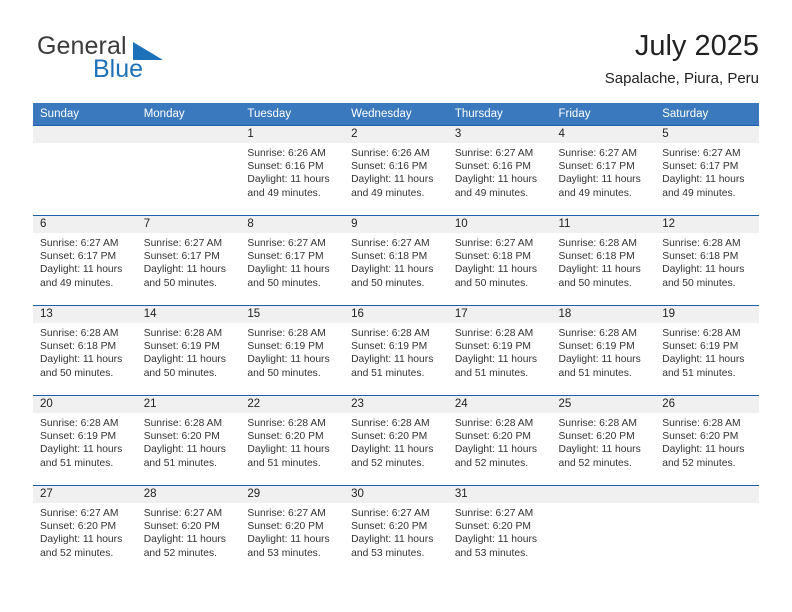 This screenshot has height=612, width=792. What do you see at coordinates (603, 114) in the screenshot?
I see `weekday-header-friday: Friday` at bounding box center [603, 114].